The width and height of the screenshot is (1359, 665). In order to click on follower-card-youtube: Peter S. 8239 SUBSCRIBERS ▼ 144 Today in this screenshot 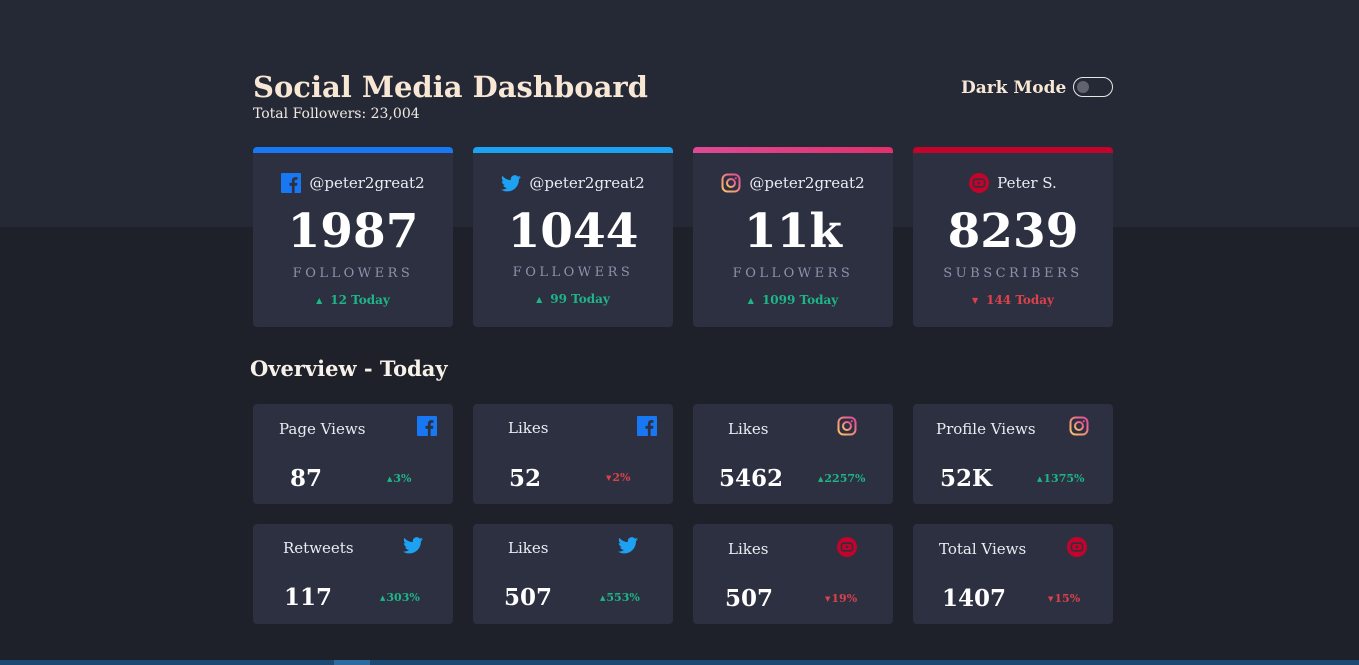, I will do `click(1013, 237)`.